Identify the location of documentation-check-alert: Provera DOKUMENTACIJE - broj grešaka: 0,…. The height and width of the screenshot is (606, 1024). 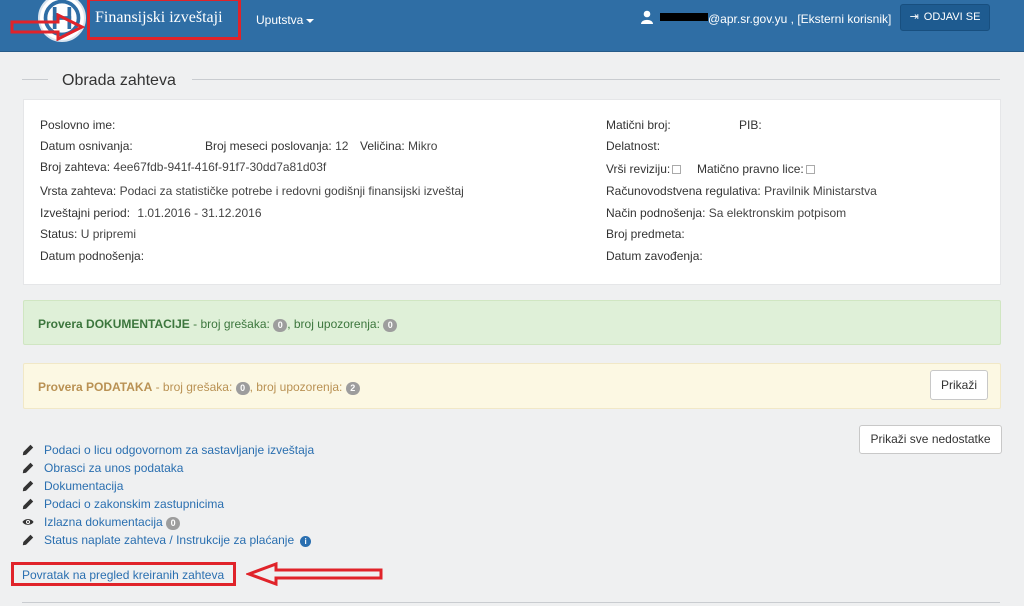
(512, 322).